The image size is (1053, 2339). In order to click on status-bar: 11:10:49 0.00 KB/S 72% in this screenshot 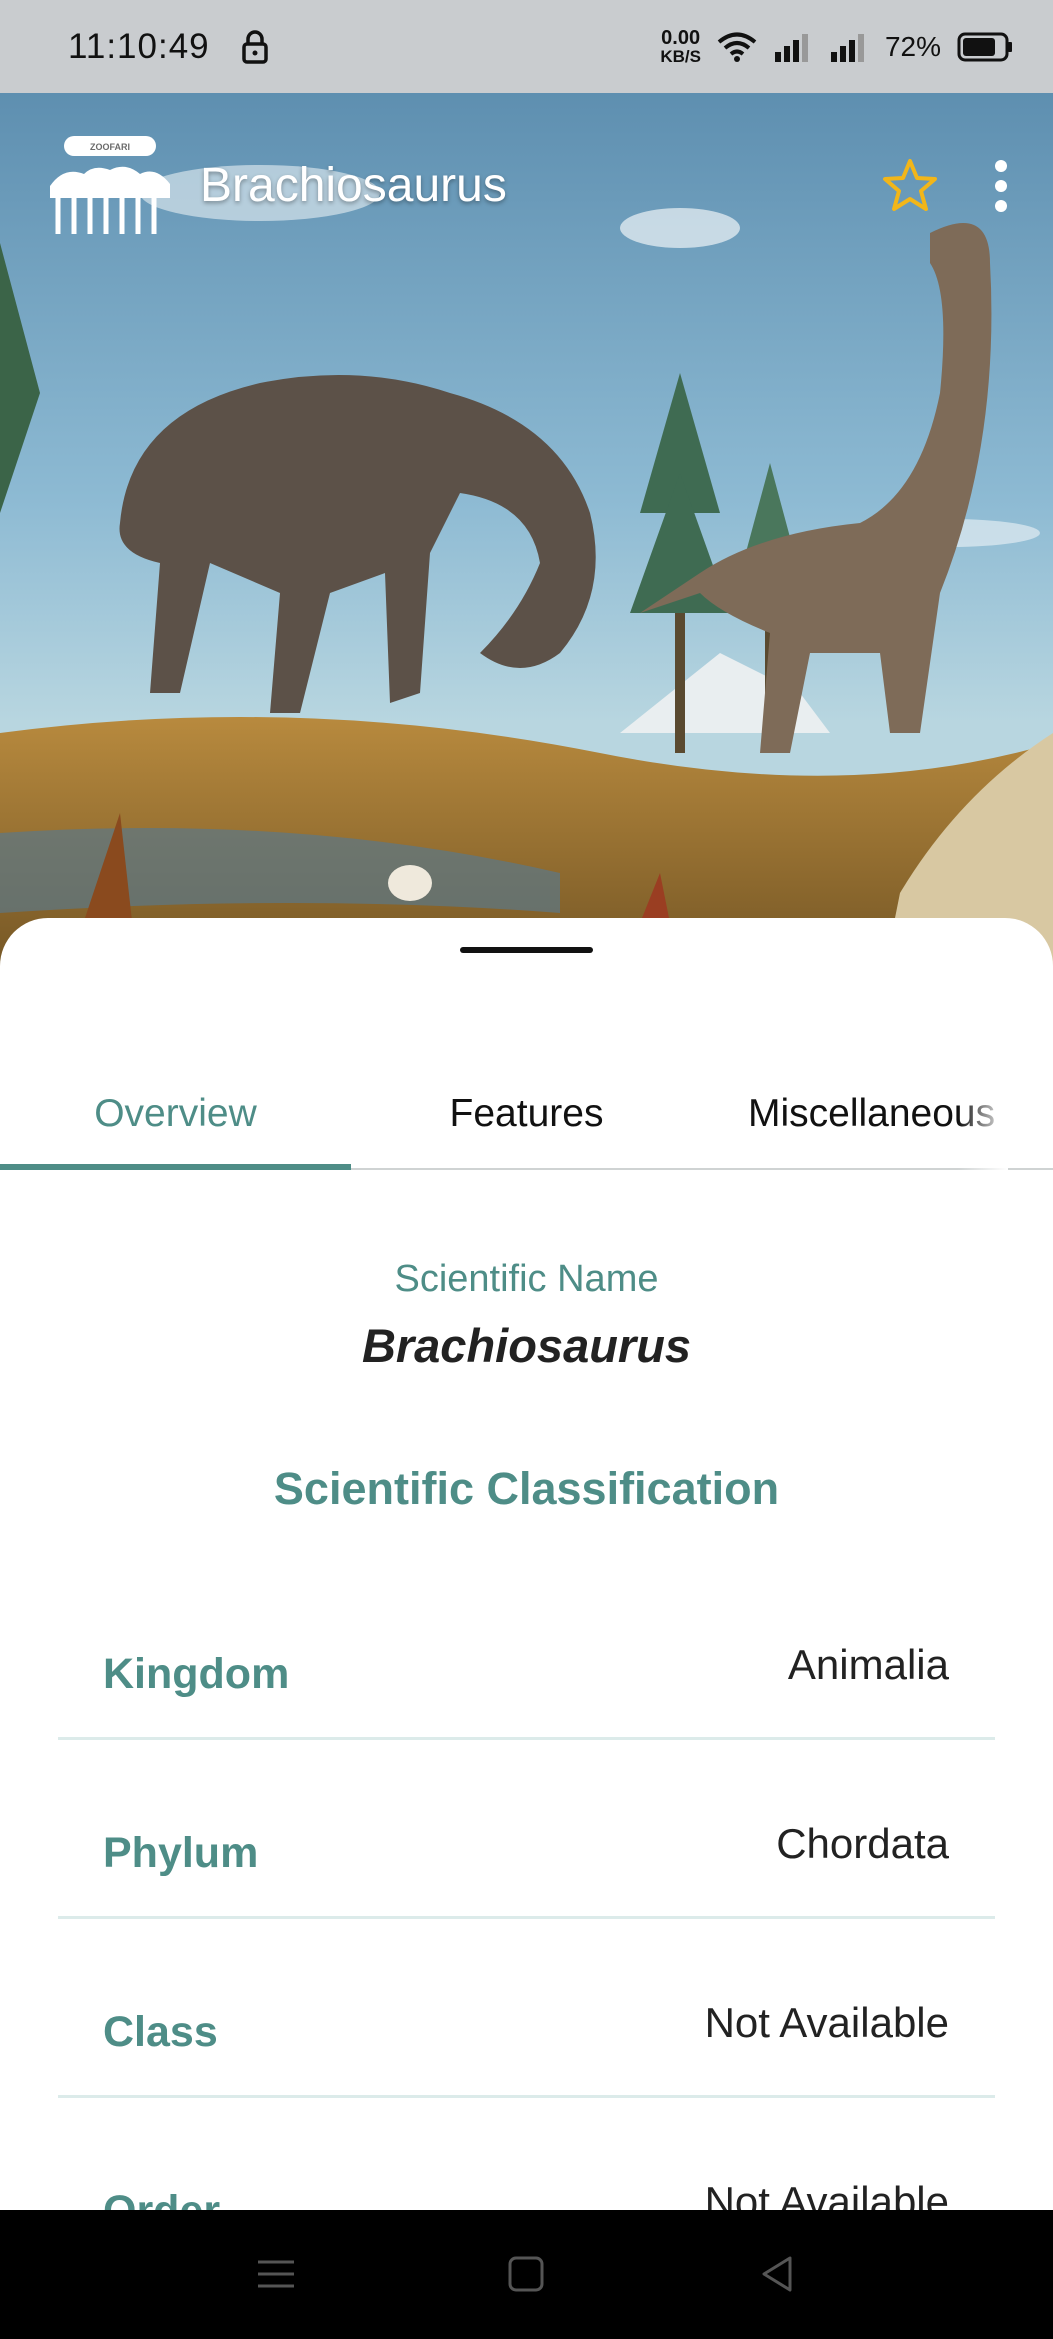, I will do `click(526, 46)`.